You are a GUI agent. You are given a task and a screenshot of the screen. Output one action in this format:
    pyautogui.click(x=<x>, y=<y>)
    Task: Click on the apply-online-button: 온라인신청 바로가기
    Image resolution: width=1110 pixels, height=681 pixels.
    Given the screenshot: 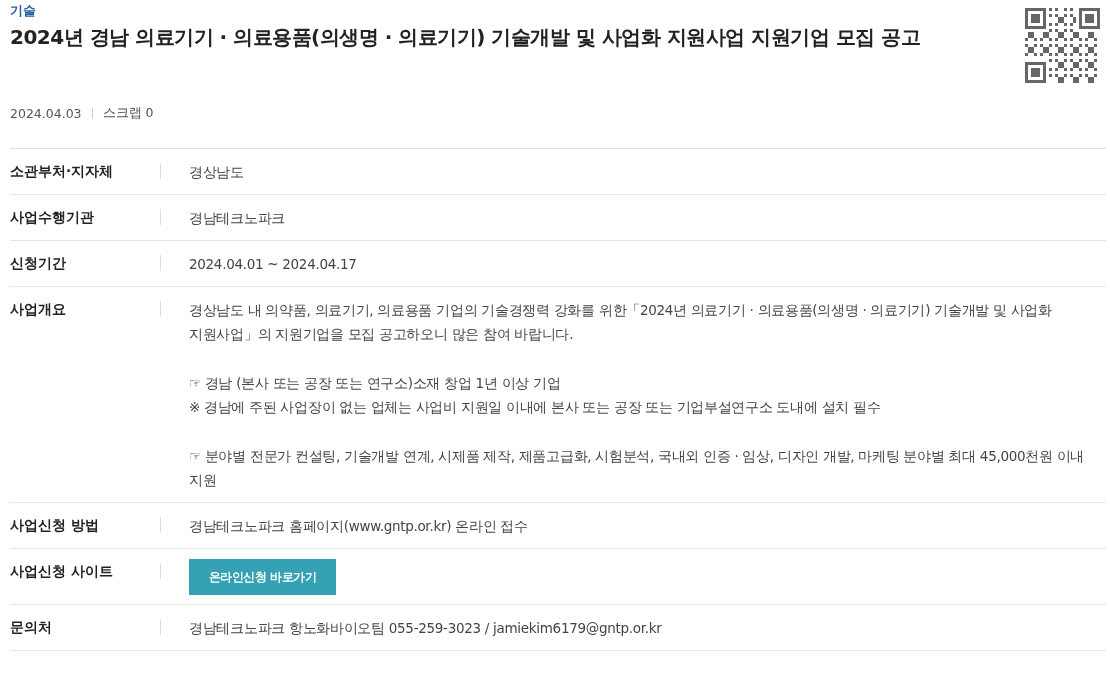 What is the action you would take?
    pyautogui.click(x=262, y=577)
    